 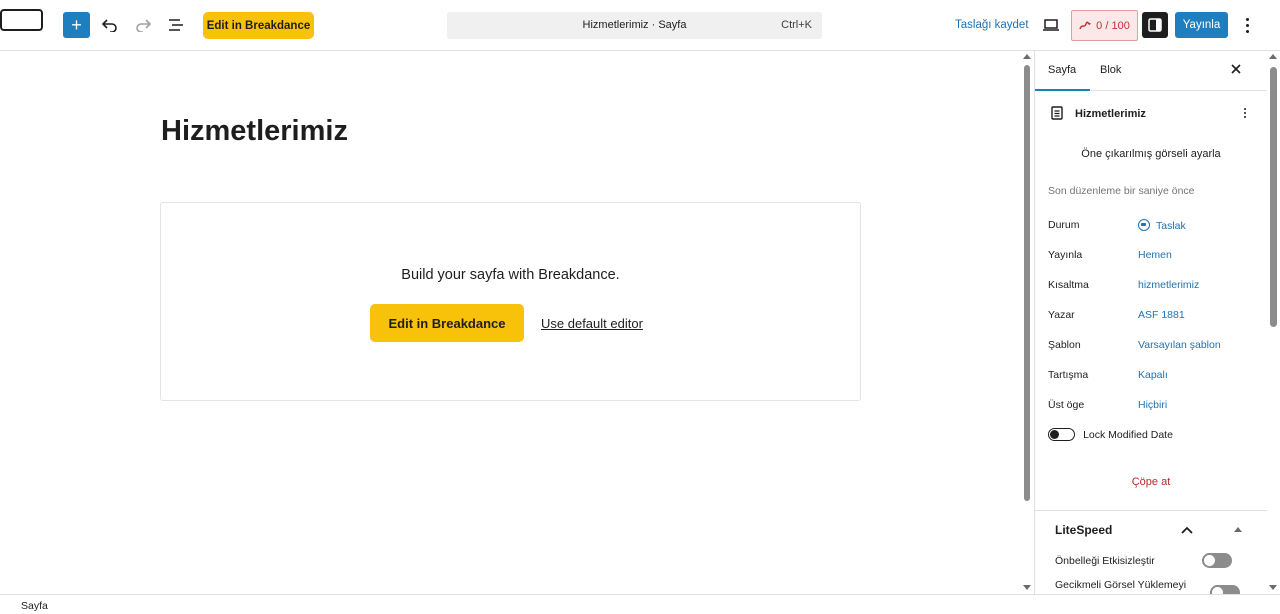 I want to click on property-row-publish: Yayınla Hemen, so click(x=1153, y=256).